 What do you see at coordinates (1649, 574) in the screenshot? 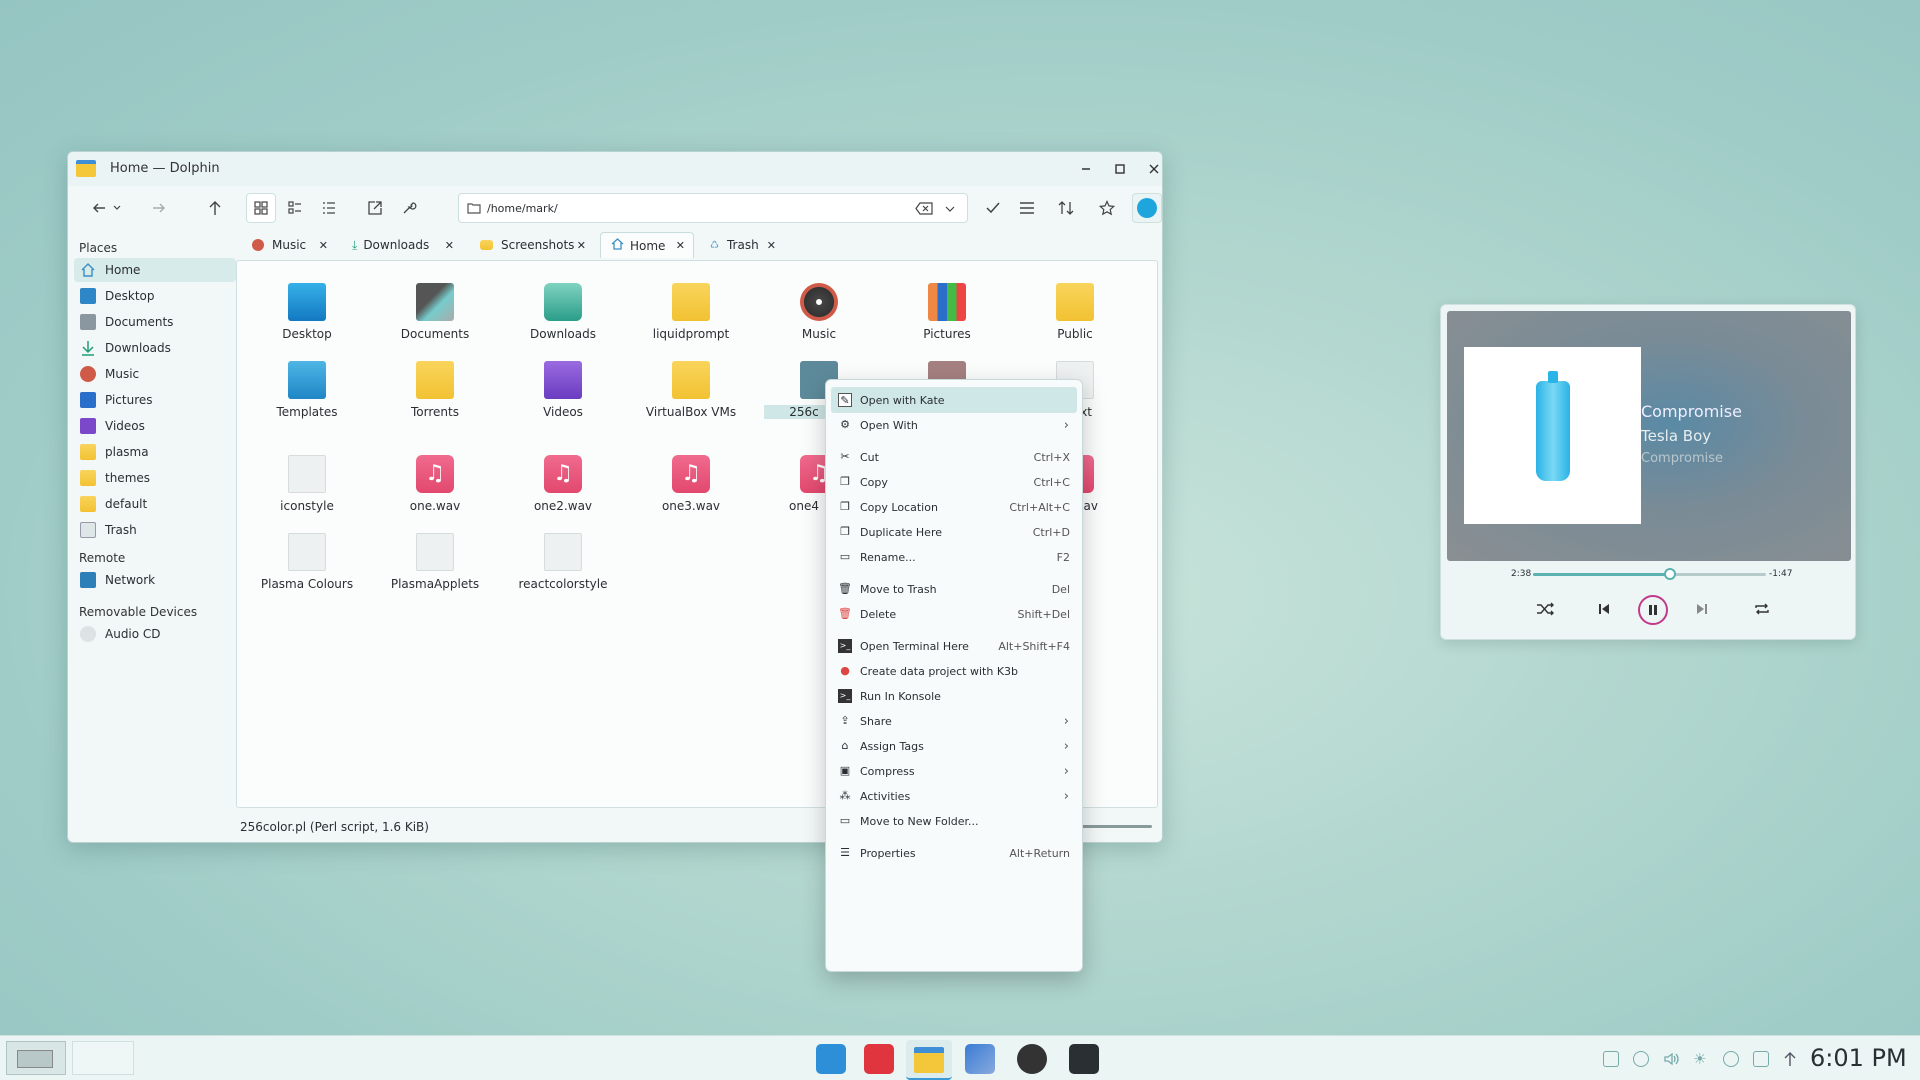
I see `seek-bar` at bounding box center [1649, 574].